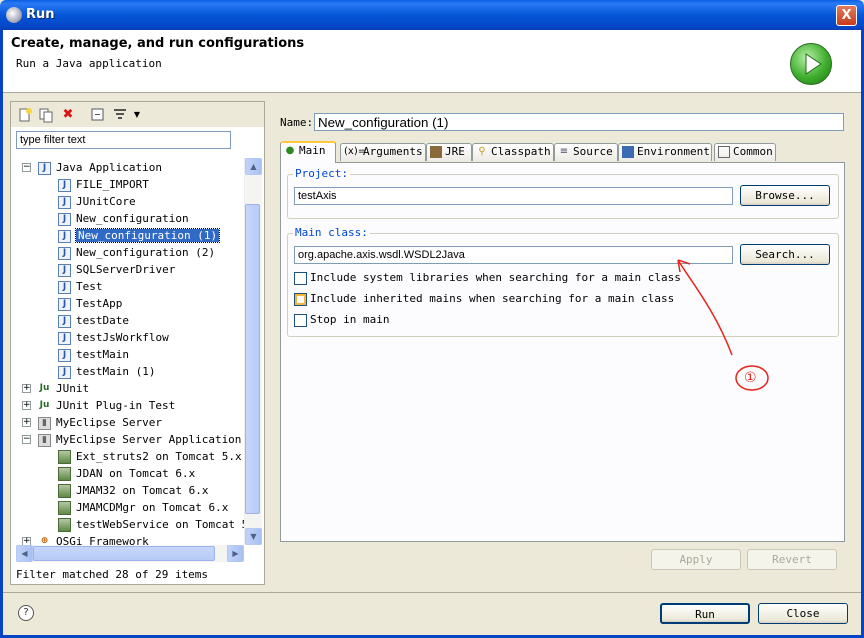  I want to click on window-title: Run, so click(40, 14).